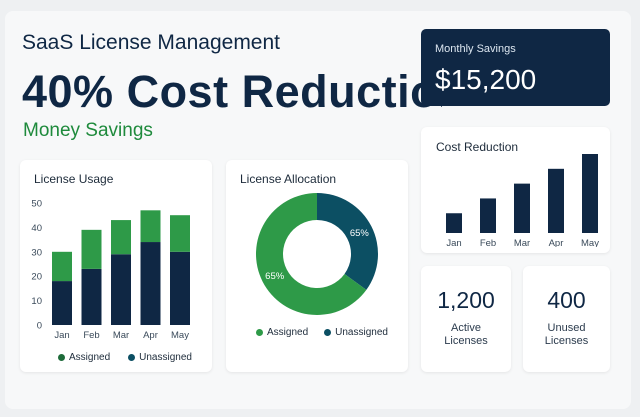  Describe the element at coordinates (466, 328) in the screenshot. I see `active-licenses-label-1: Active` at that location.